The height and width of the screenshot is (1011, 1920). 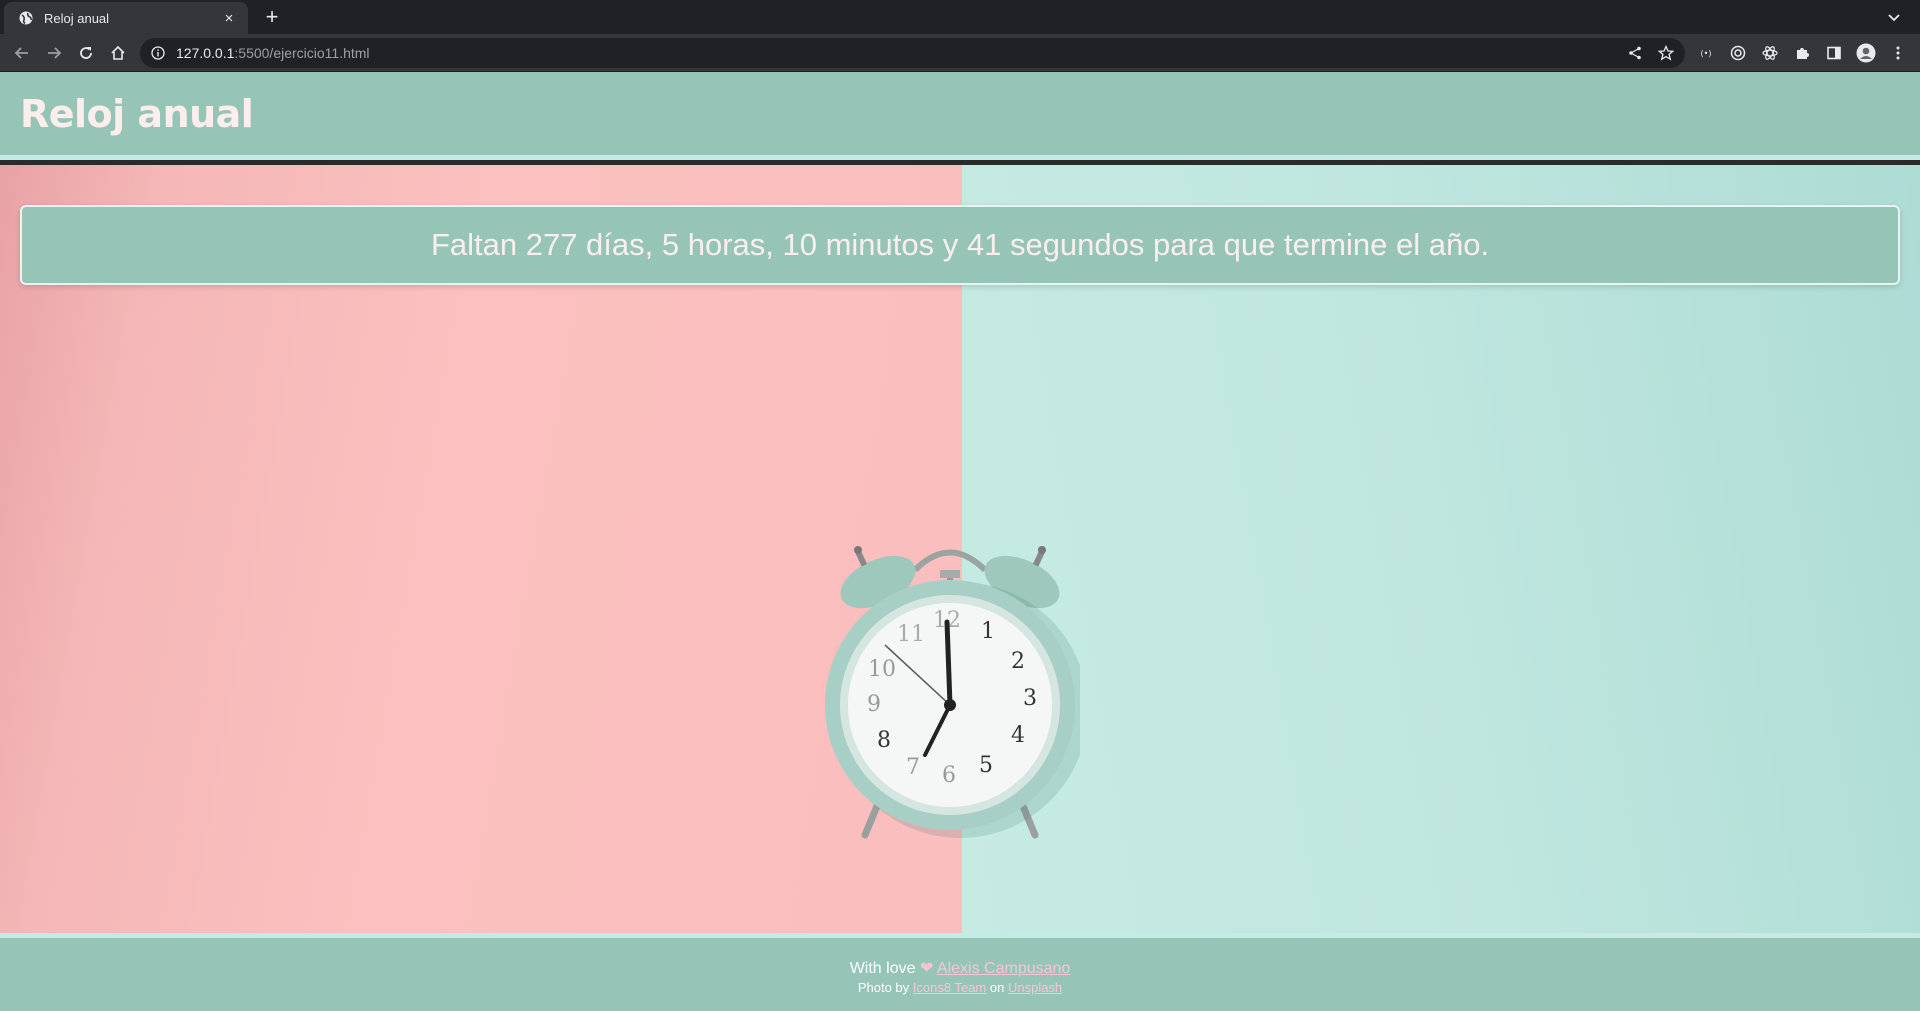 I want to click on forward-icon, so click(x=55, y=53).